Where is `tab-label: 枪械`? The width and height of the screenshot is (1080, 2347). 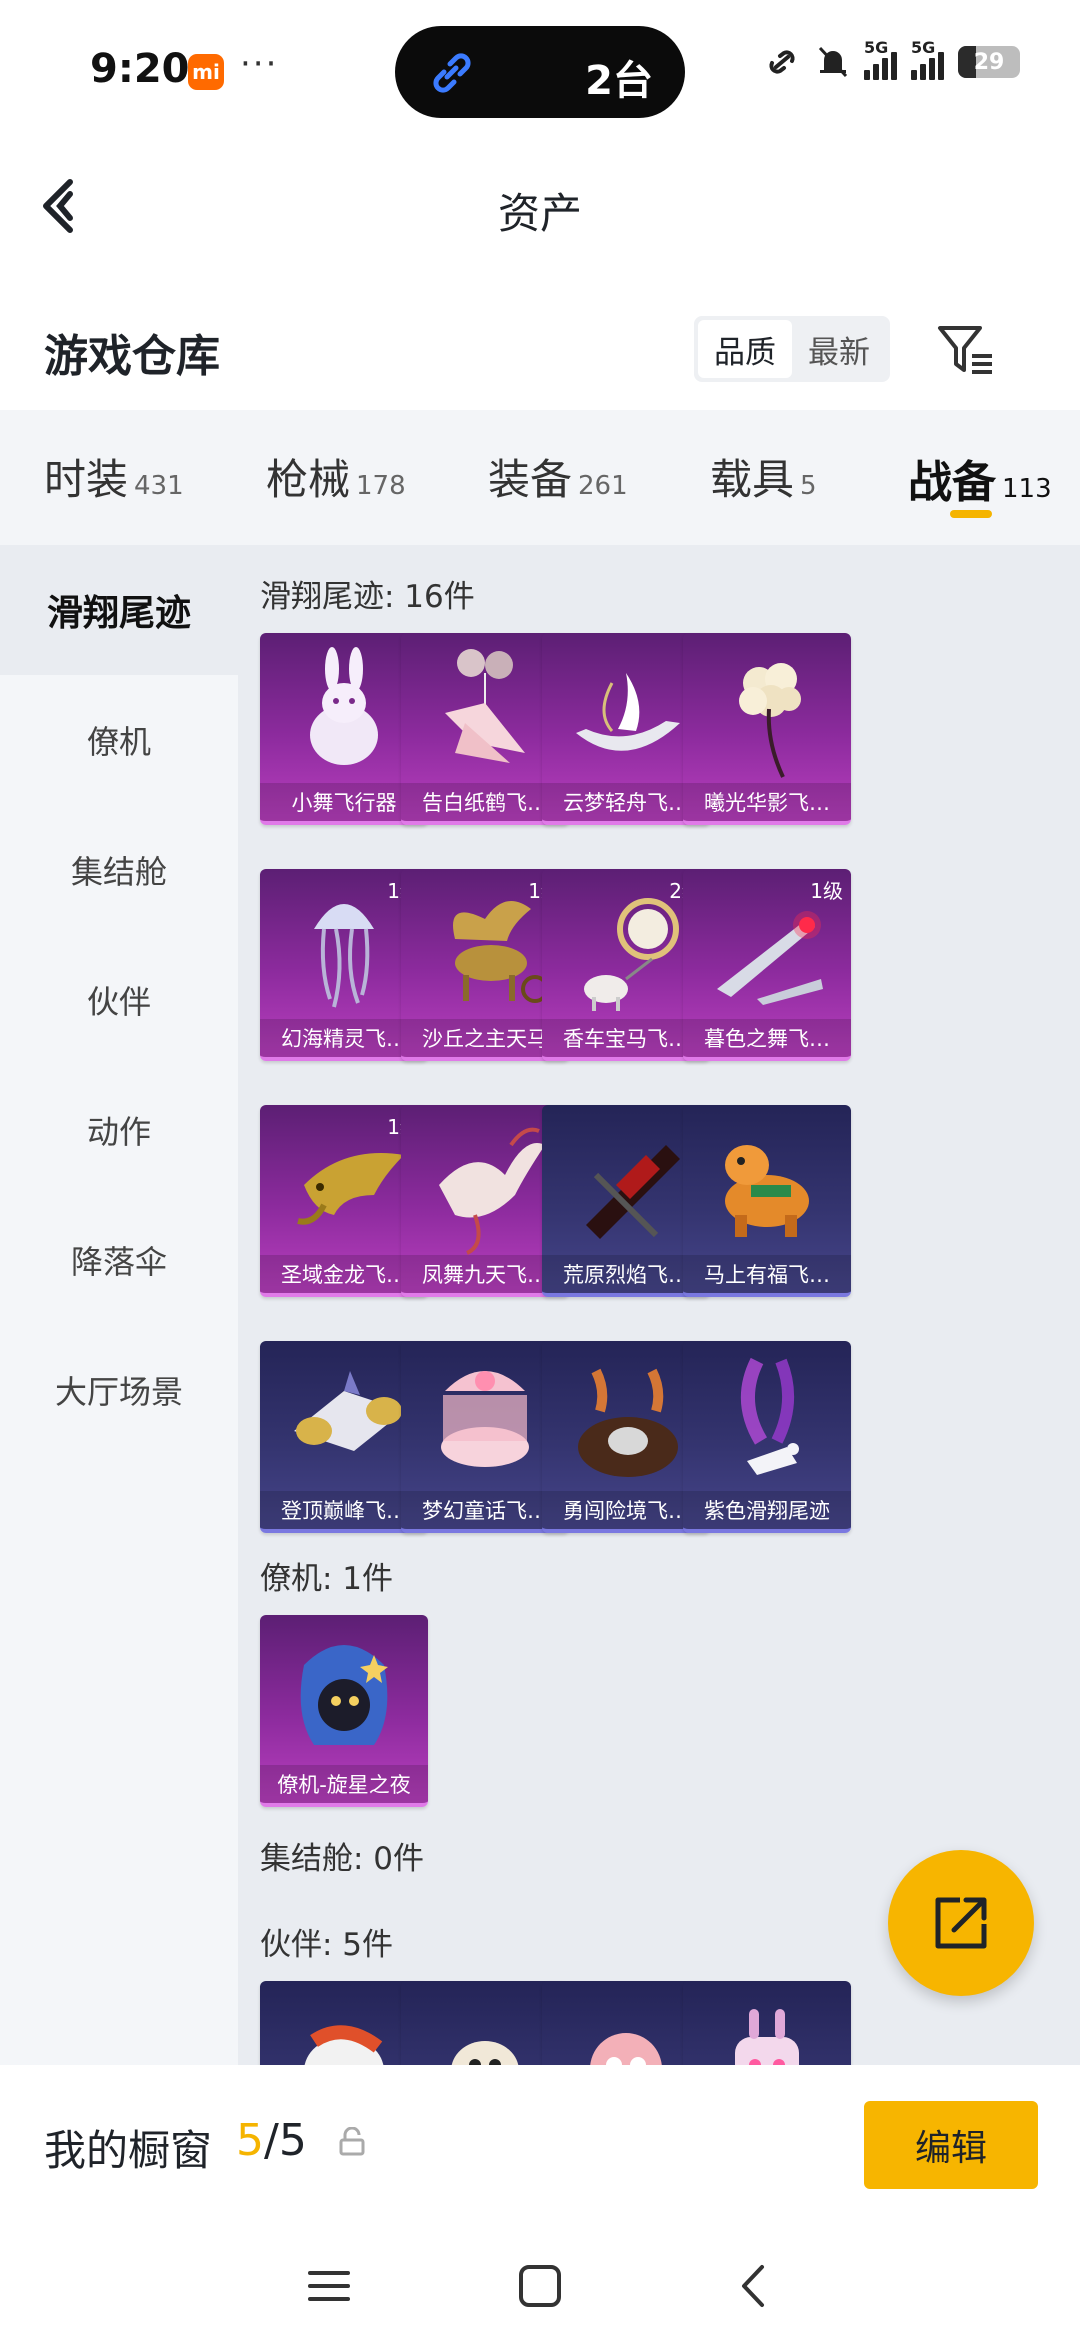
tab-label: 枪械 is located at coordinates (308, 479).